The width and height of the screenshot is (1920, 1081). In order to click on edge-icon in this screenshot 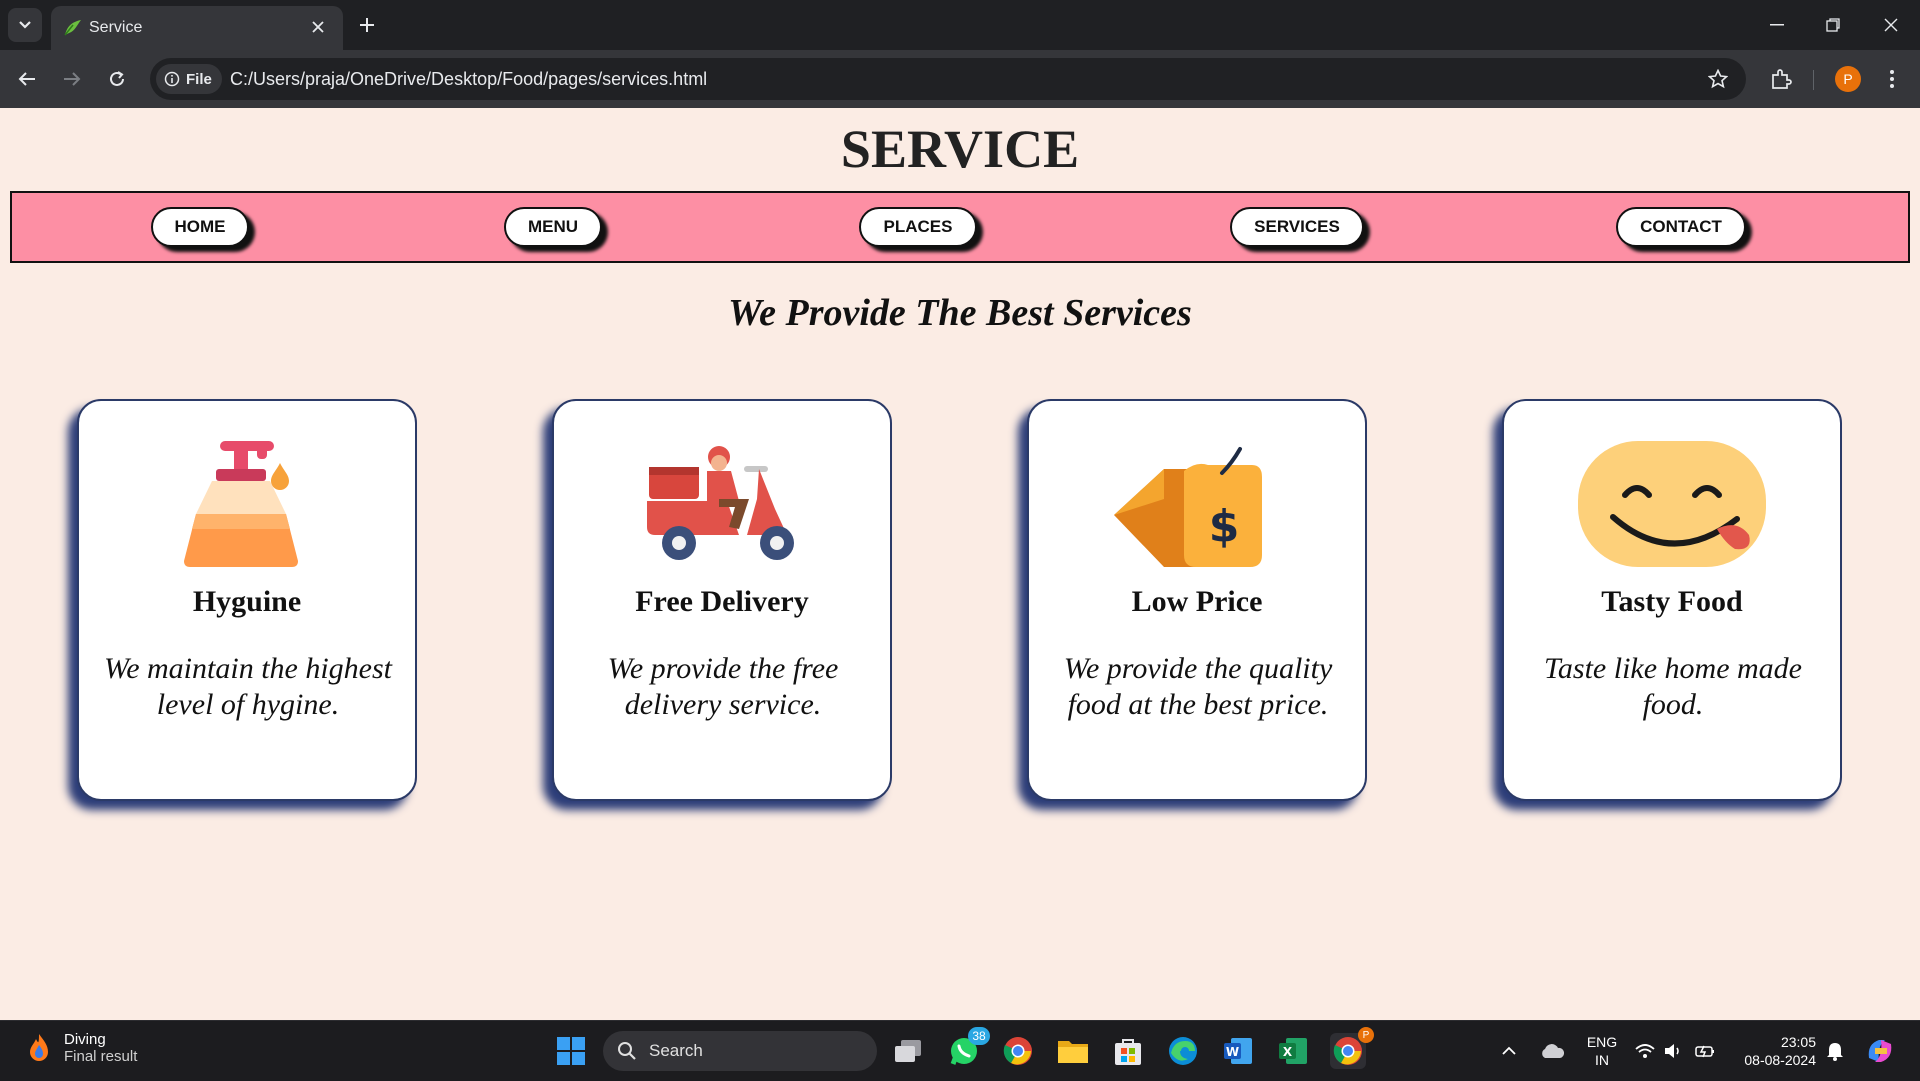, I will do `click(1183, 1051)`.